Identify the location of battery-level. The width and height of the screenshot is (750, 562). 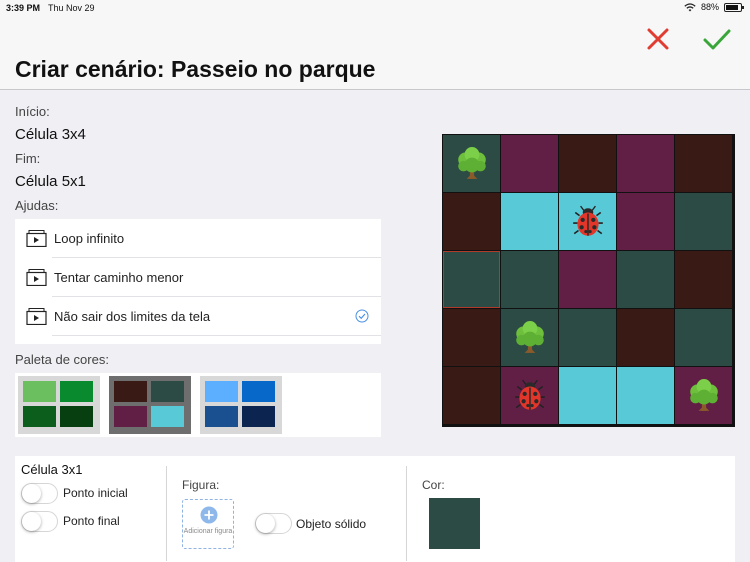
(732, 7).